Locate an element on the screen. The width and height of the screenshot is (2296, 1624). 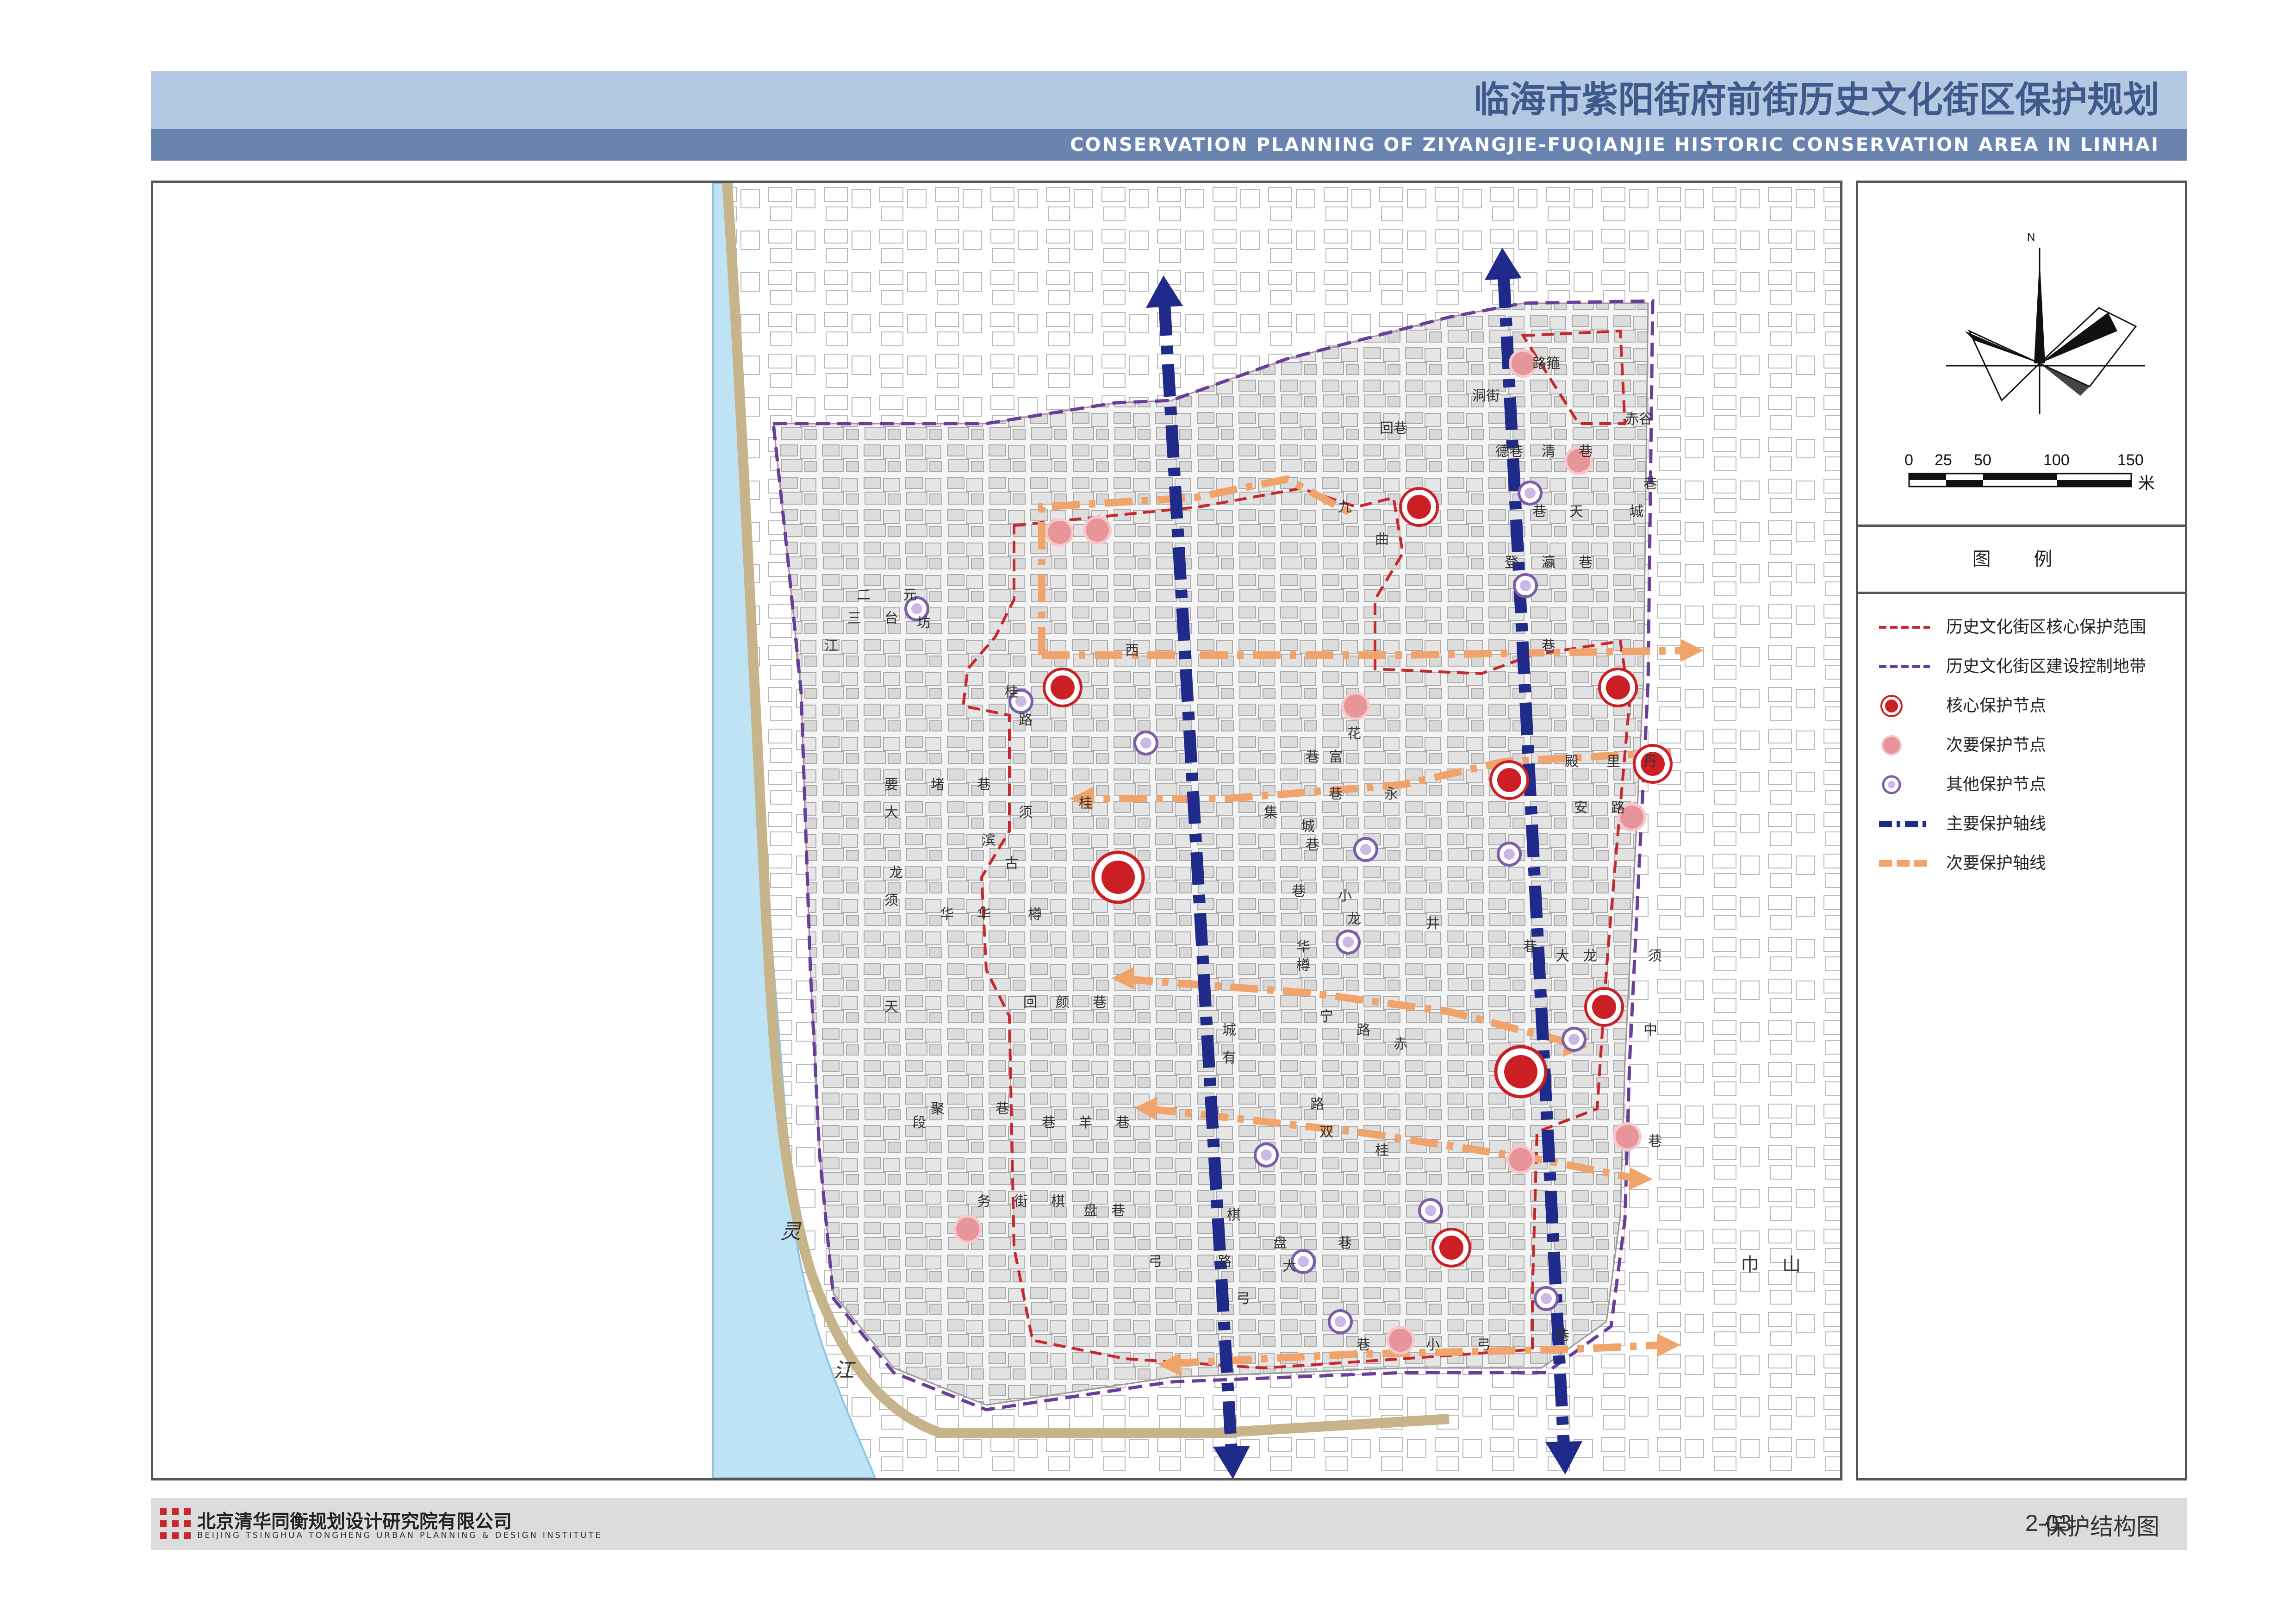
scale-tick-label: 50 is located at coordinates (1983, 460).